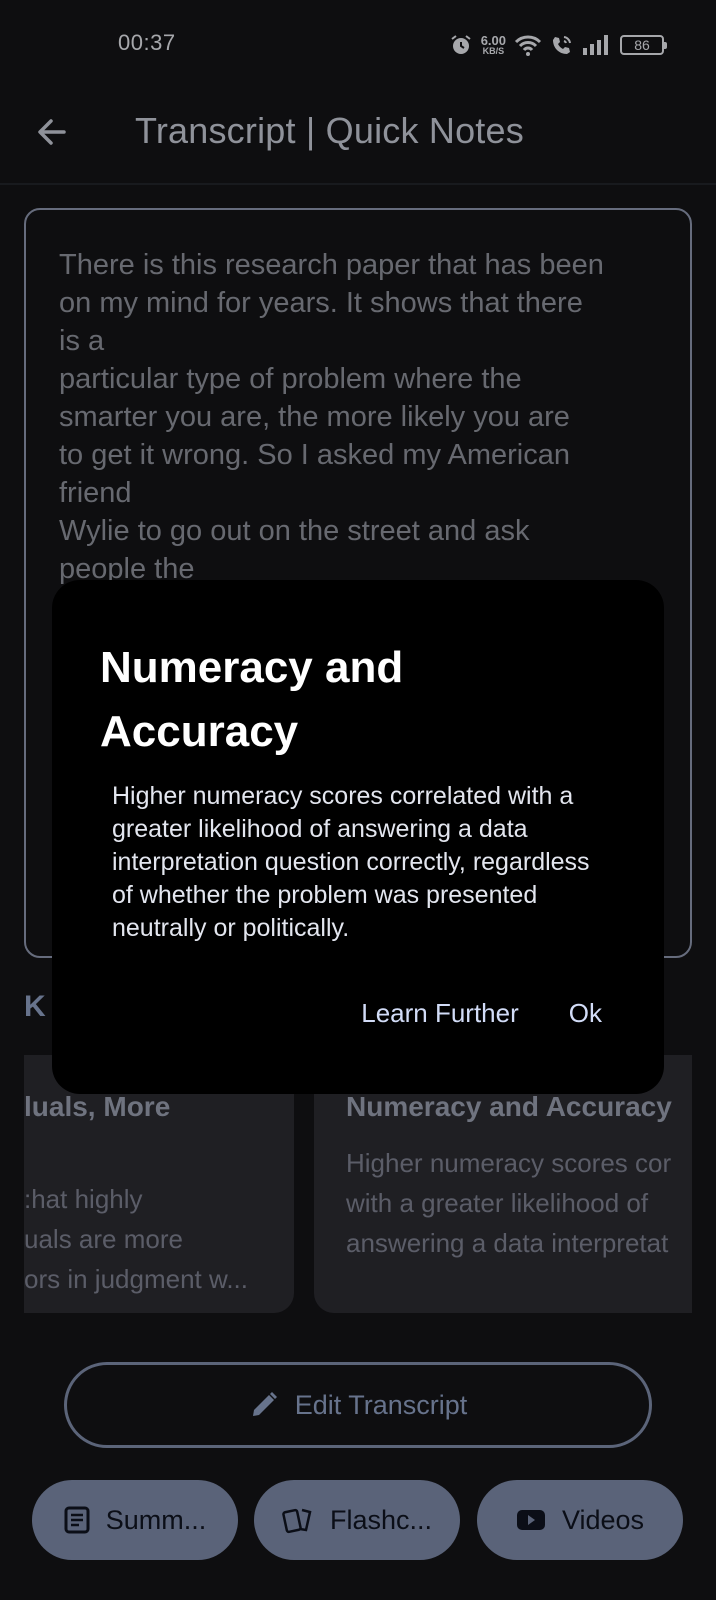 This screenshot has height=1600, width=716. Describe the element at coordinates (585, 1013) in the screenshot. I see `ok-button: Ok` at that location.